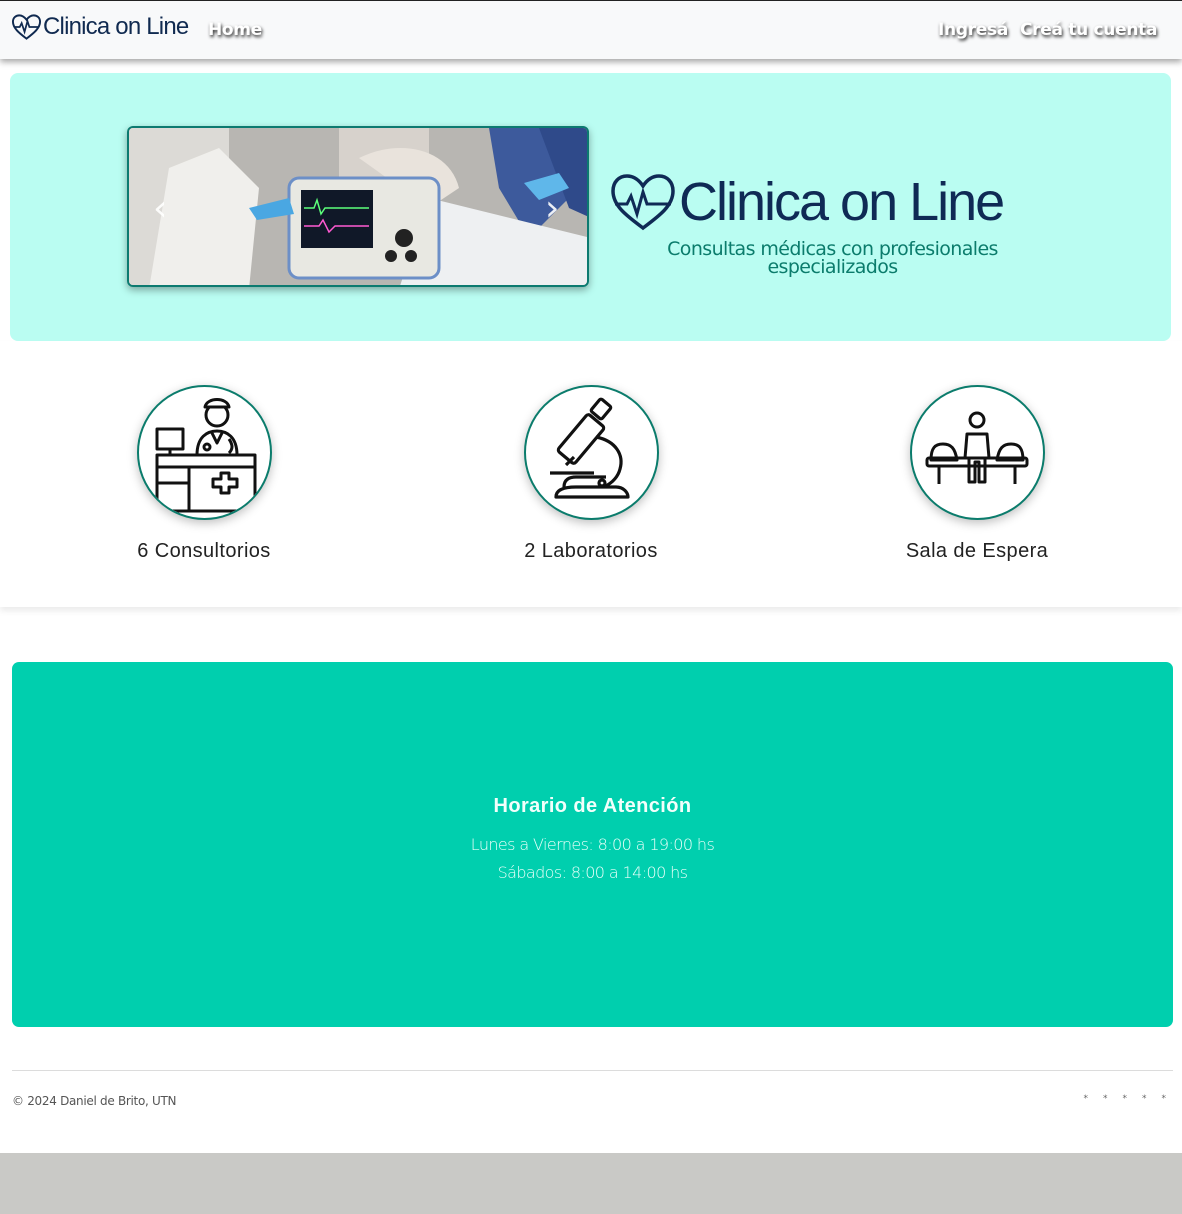 Image resolution: width=1182 pixels, height=1214 pixels. What do you see at coordinates (552, 208) in the screenshot?
I see `carousel-next-button: ›` at bounding box center [552, 208].